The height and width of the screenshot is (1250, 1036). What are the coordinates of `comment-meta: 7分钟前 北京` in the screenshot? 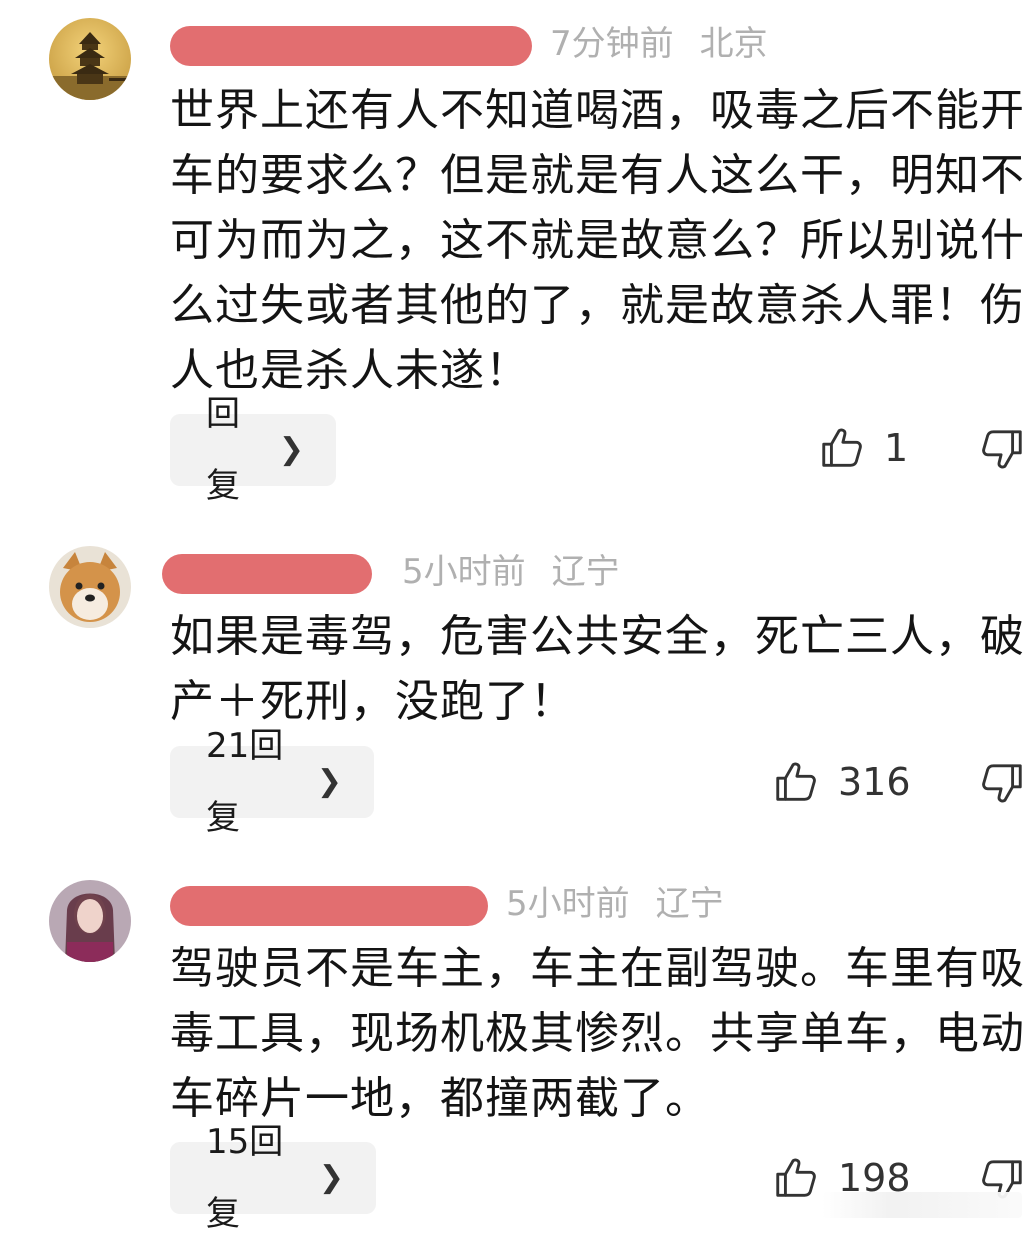 It's located at (469, 45).